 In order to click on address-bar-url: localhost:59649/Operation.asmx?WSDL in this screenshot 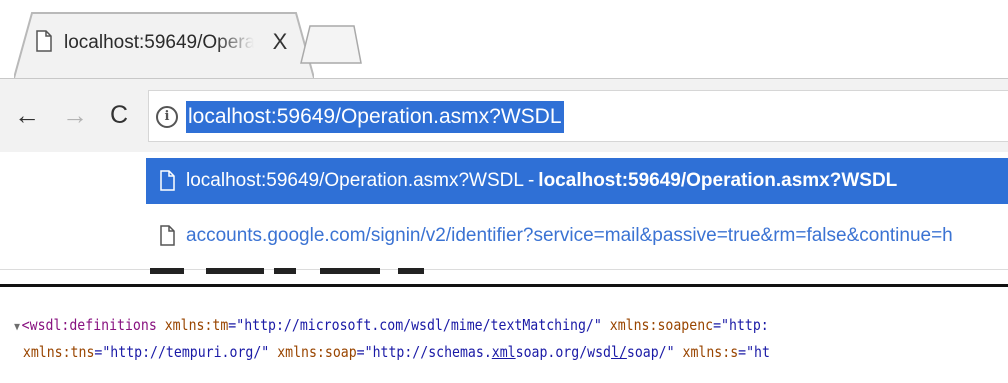, I will do `click(375, 117)`.